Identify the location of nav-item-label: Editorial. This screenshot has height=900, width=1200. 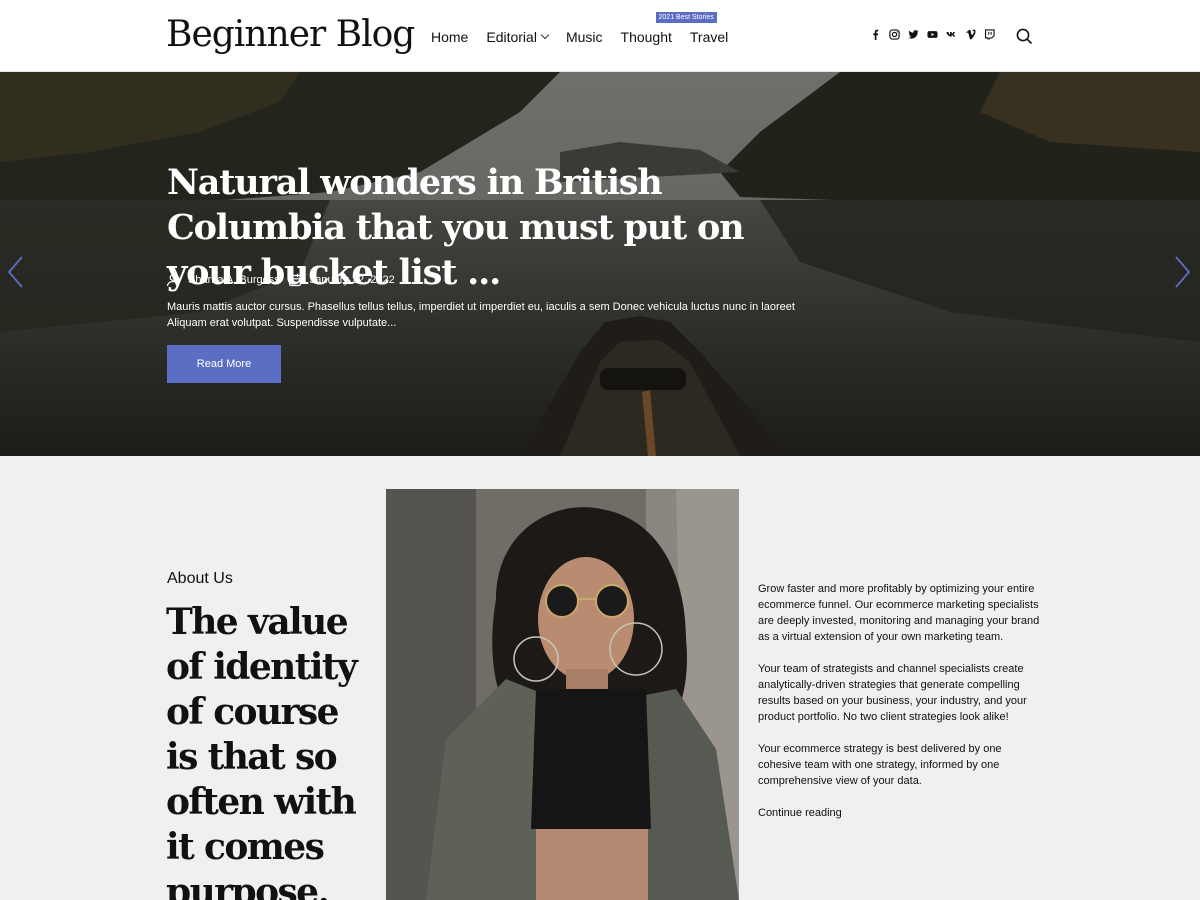
(511, 37).